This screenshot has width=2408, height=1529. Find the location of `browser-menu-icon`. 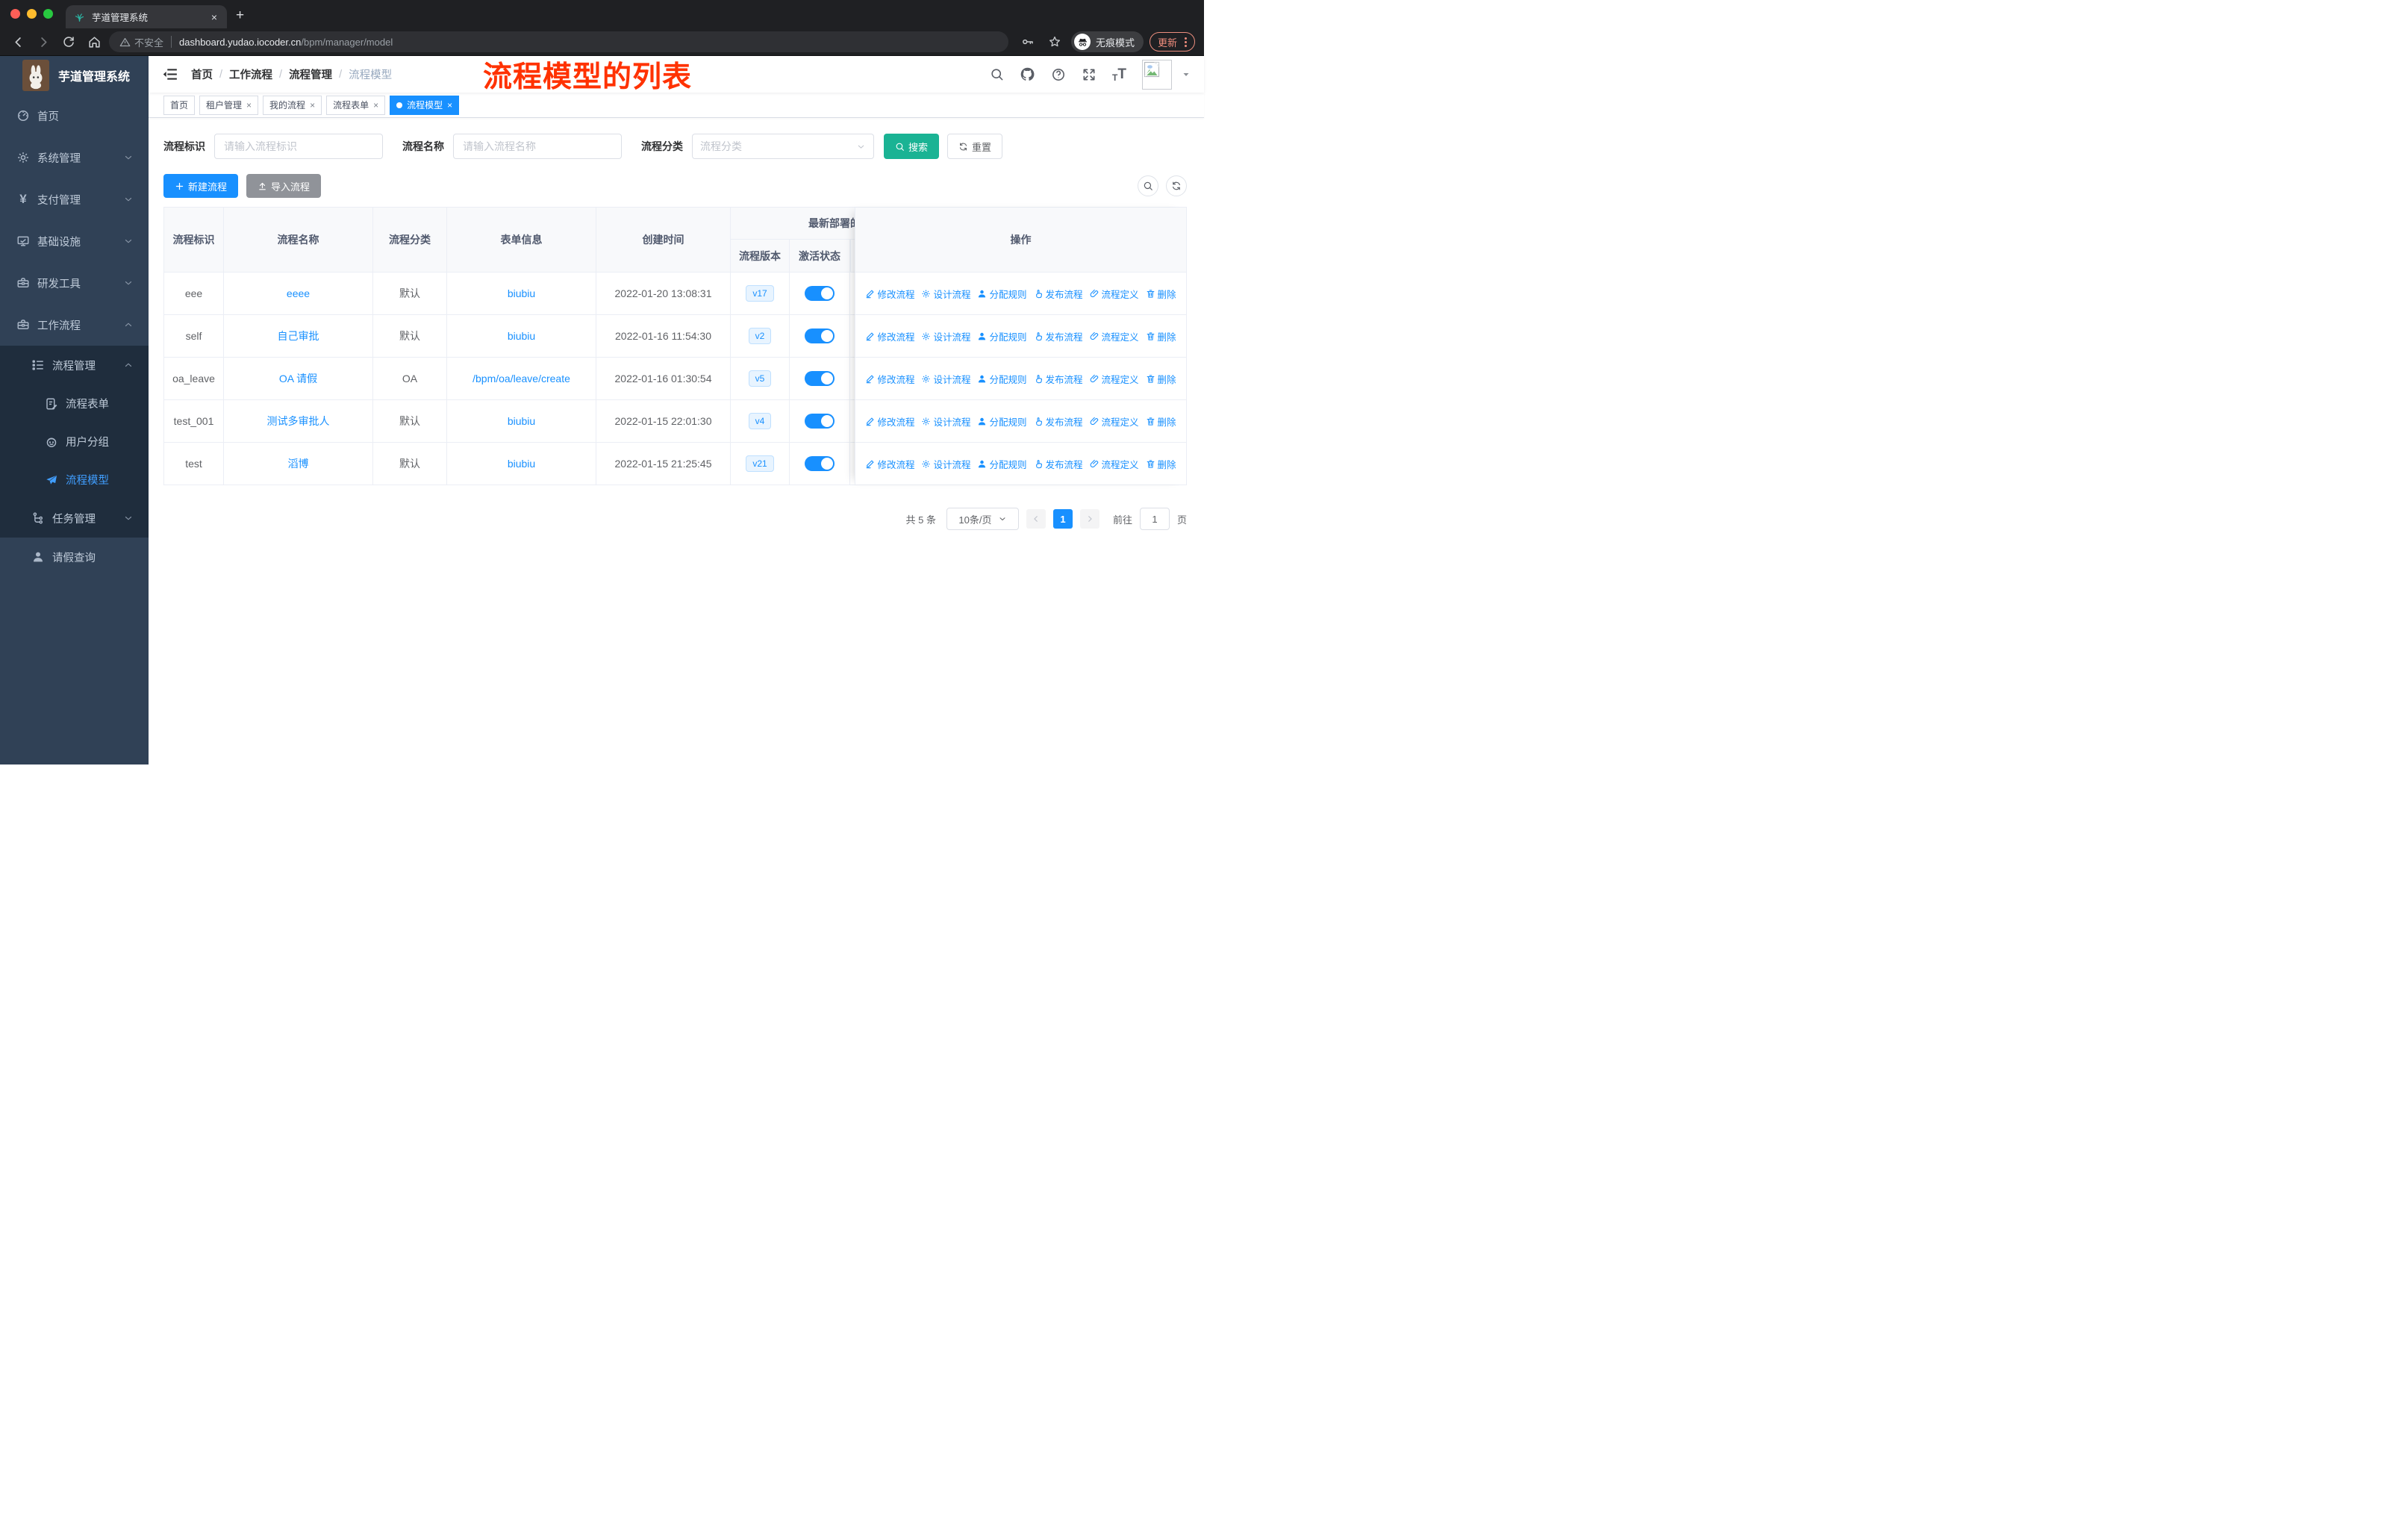

browser-menu-icon is located at coordinates (1186, 42).